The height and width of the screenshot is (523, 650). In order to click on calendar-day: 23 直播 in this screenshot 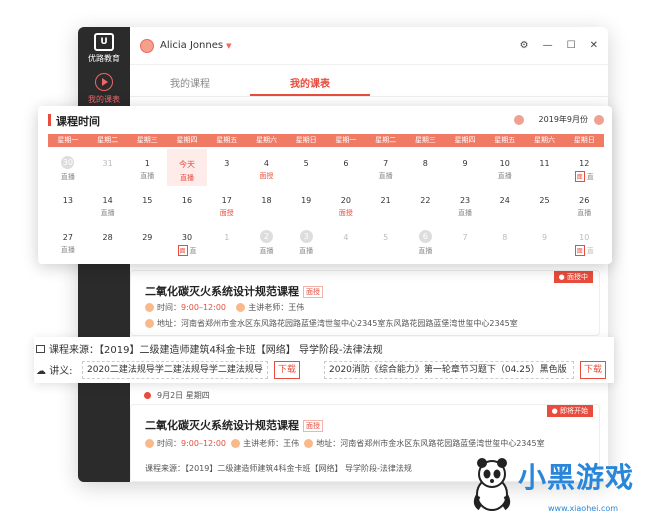, I will do `click(465, 204)`.